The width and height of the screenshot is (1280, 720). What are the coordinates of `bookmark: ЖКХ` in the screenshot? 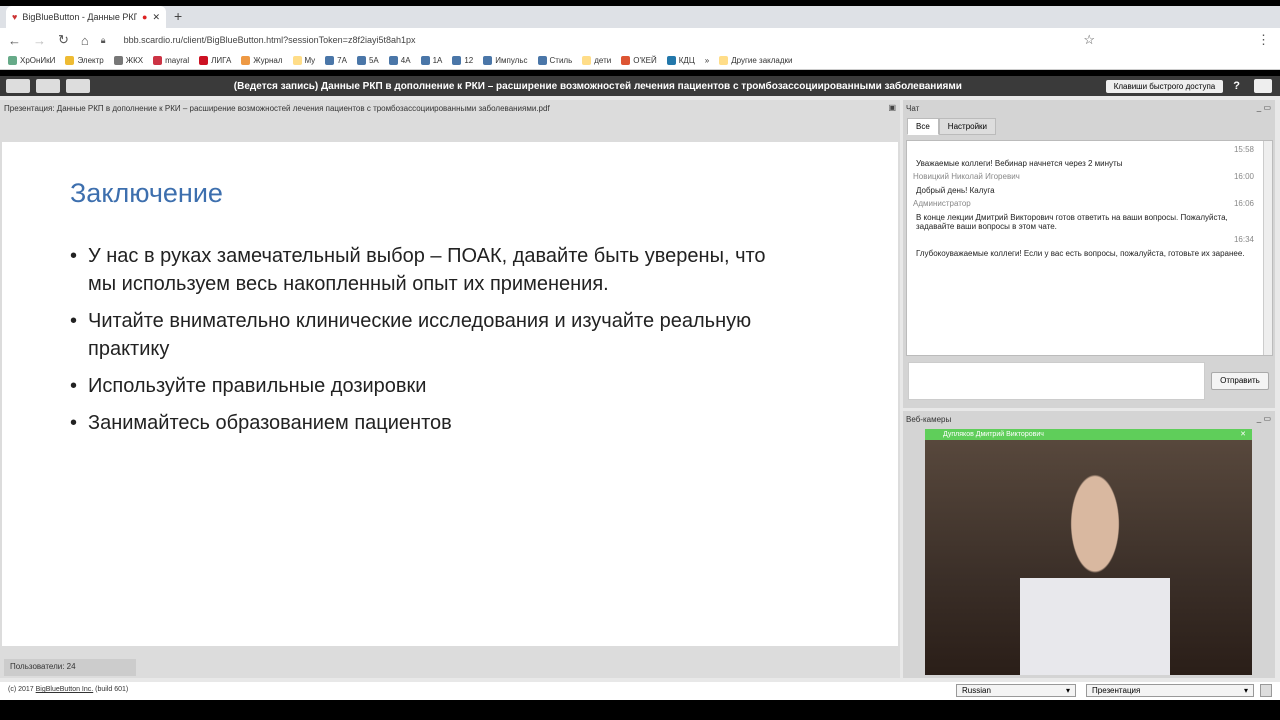 It's located at (128, 61).